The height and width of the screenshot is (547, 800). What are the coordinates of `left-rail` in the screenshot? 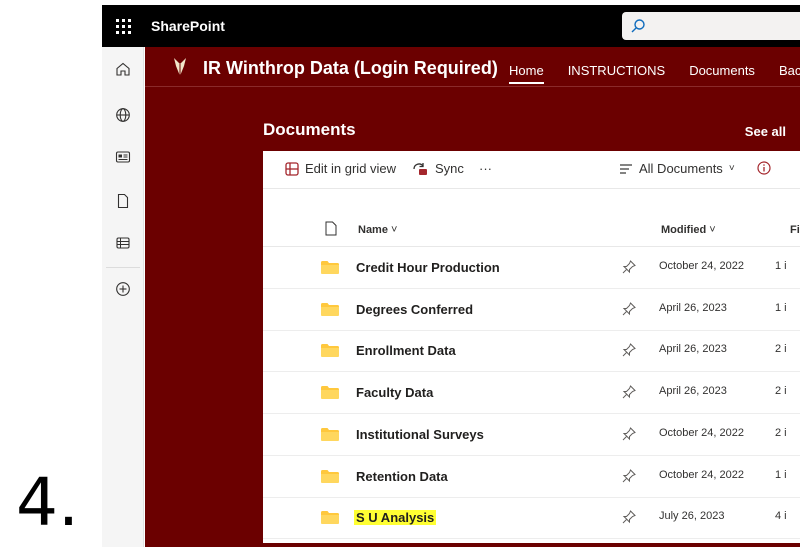 It's located at (123, 297).